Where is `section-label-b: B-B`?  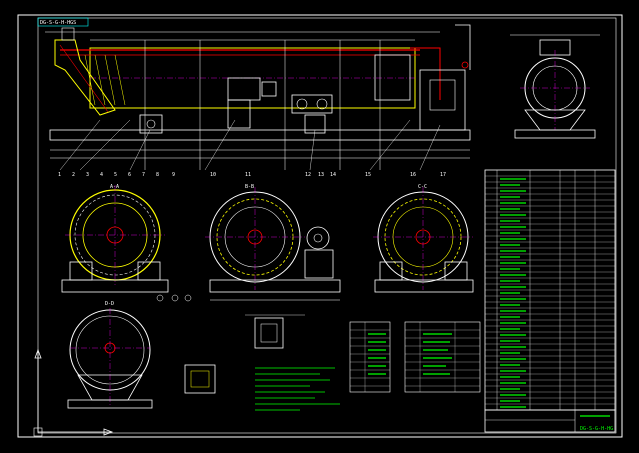 section-label-b: B-B is located at coordinates (249, 187).